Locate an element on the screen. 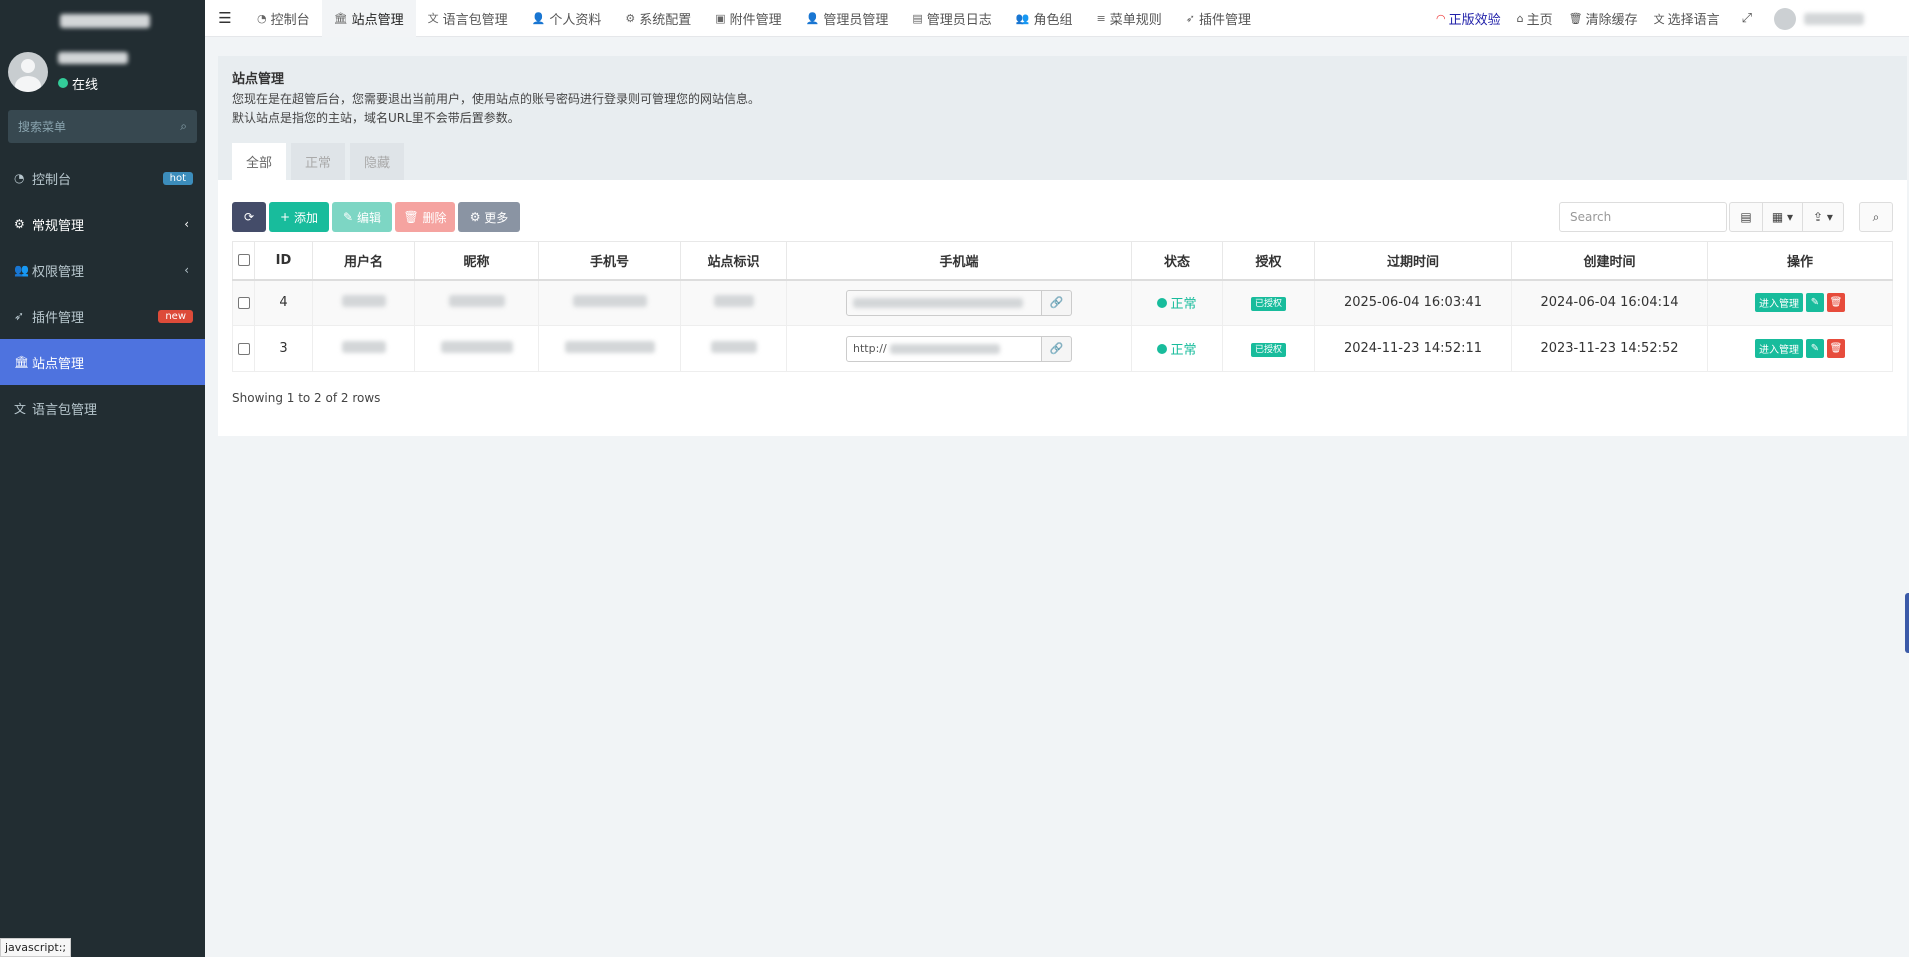  online-dot-icon is located at coordinates (63, 83).